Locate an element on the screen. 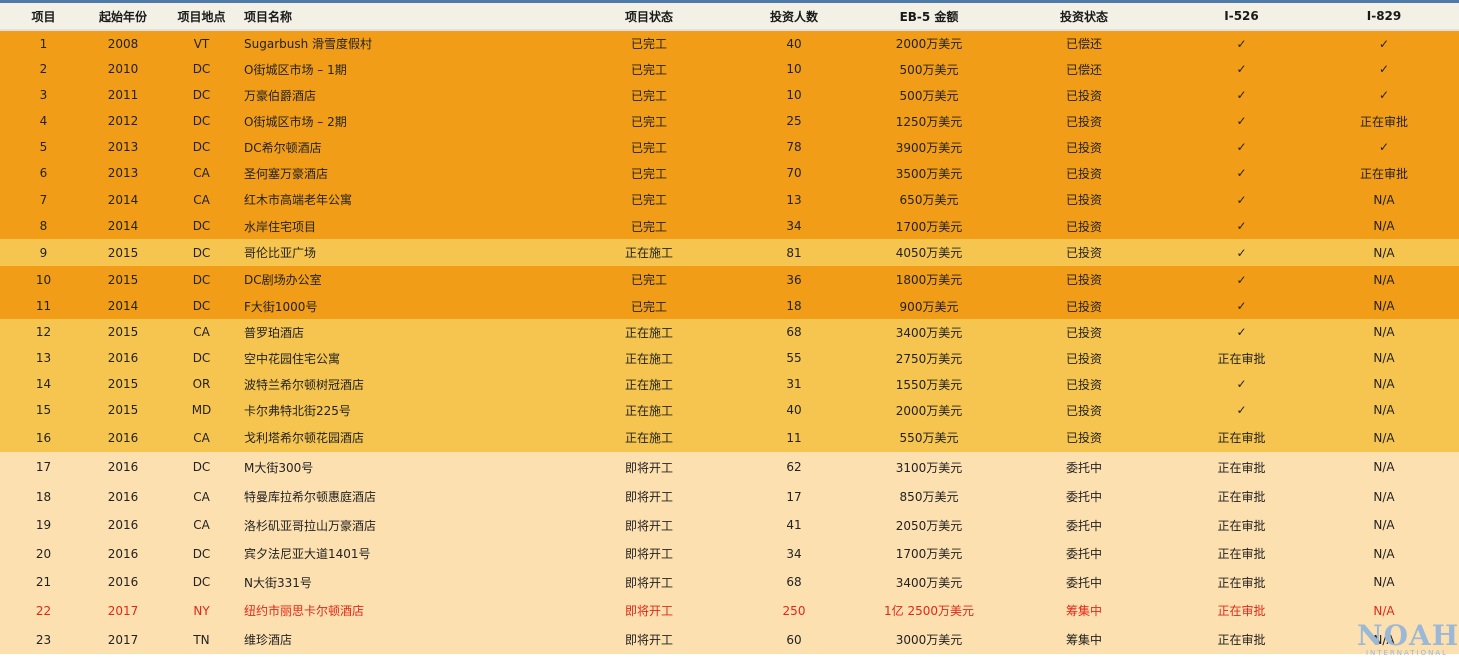 This screenshot has width=1459, height=657. cell-location: VT is located at coordinates (201, 43).